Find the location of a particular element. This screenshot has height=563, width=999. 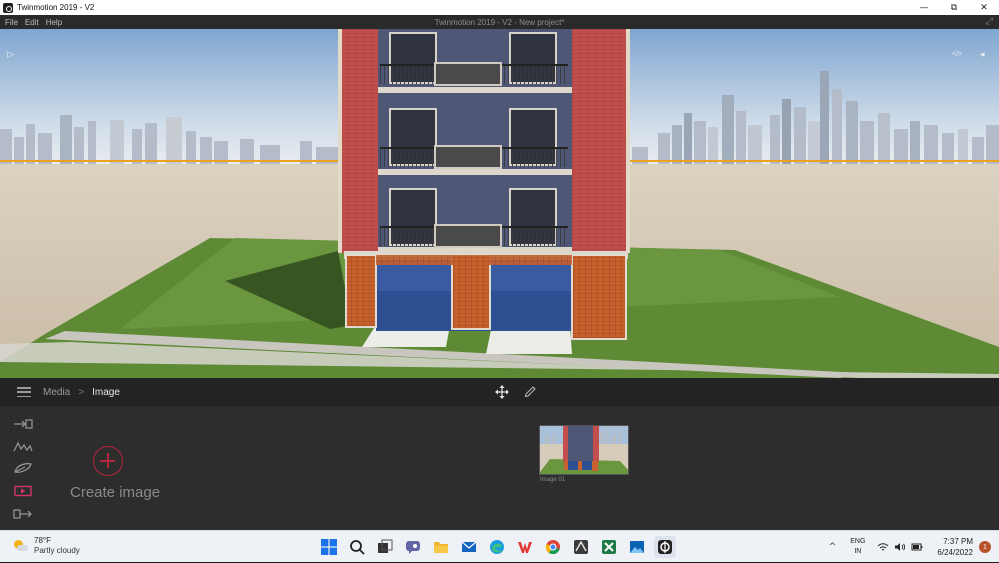

quick-settings is located at coordinates (900, 547).